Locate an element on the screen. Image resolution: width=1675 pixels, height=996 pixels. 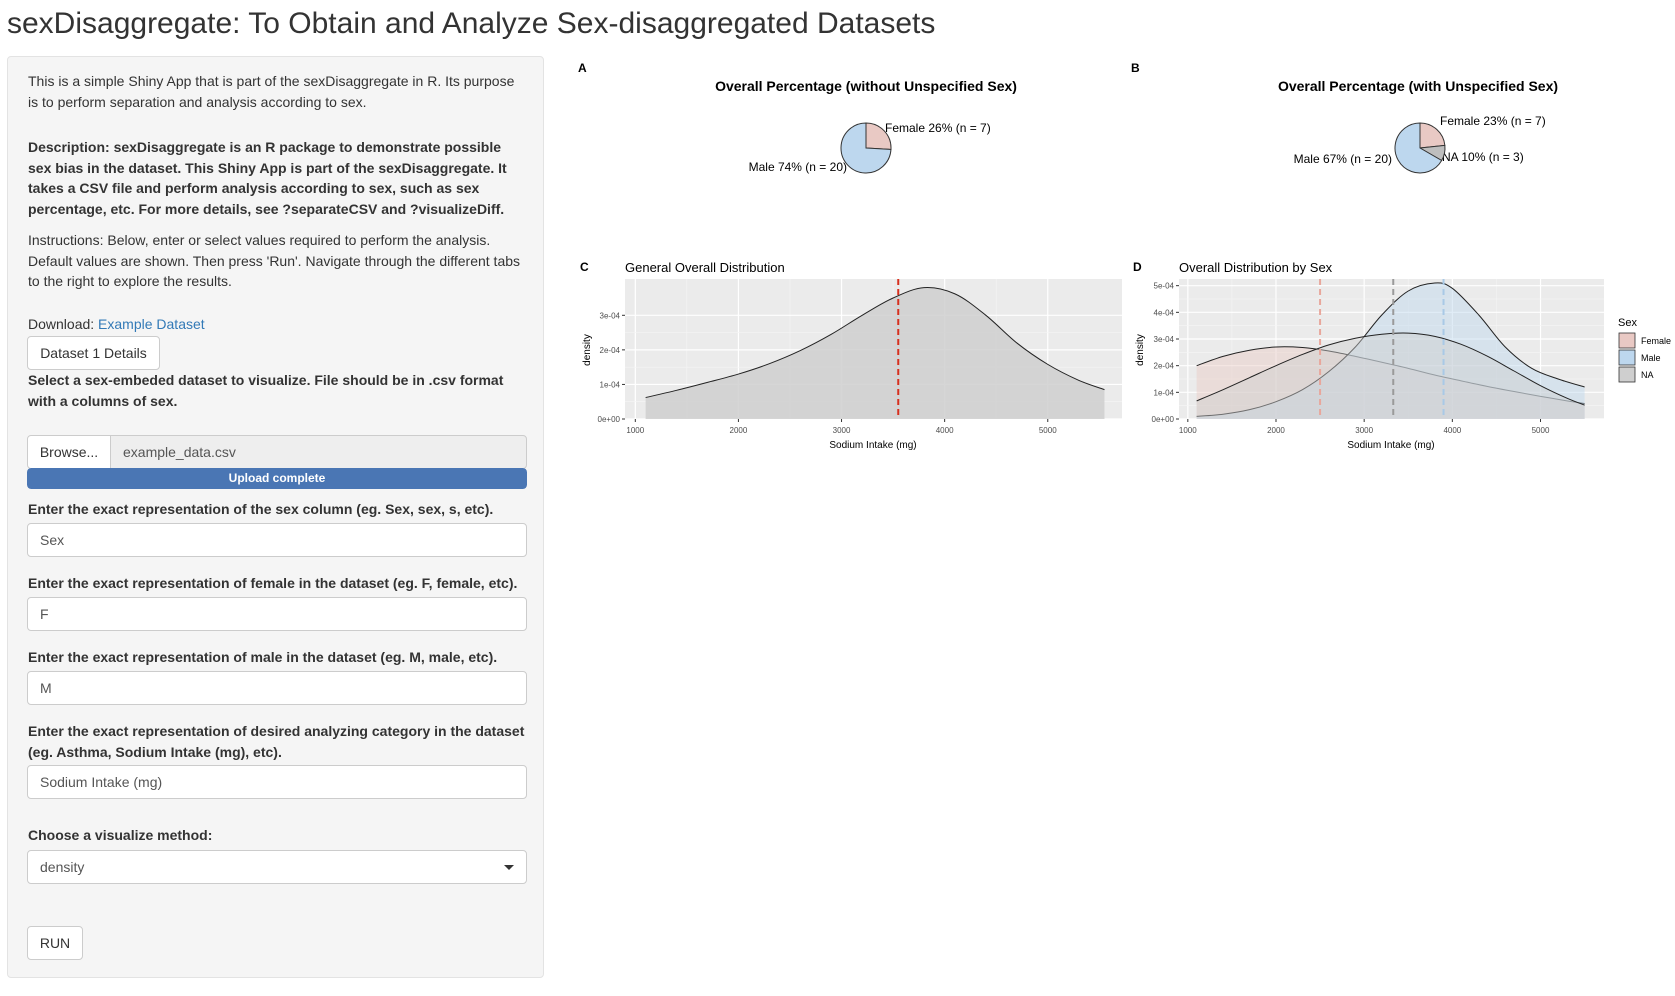
chart-d-ytick-label: 4e-04 is located at coordinates (1164, 312).